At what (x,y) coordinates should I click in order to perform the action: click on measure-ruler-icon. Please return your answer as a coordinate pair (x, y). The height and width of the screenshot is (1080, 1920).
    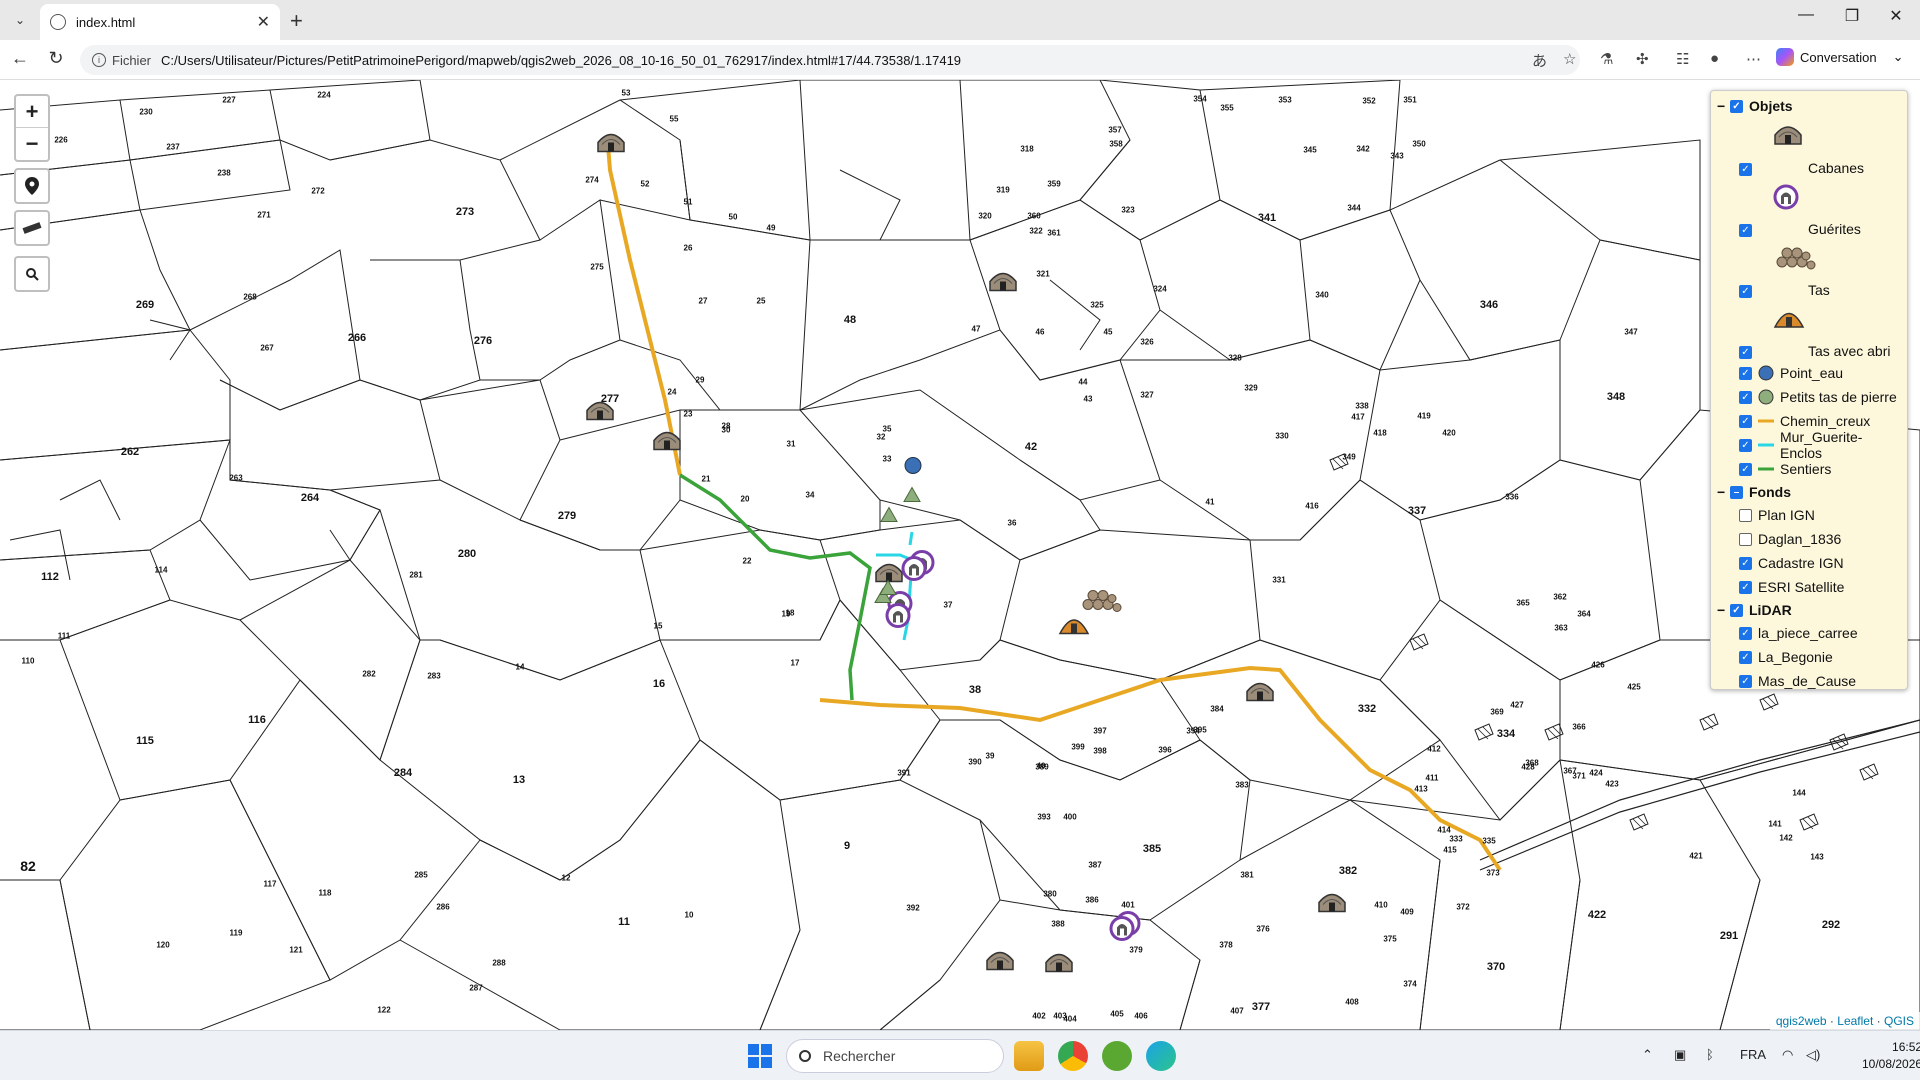
    Looking at the image, I should click on (32, 228).